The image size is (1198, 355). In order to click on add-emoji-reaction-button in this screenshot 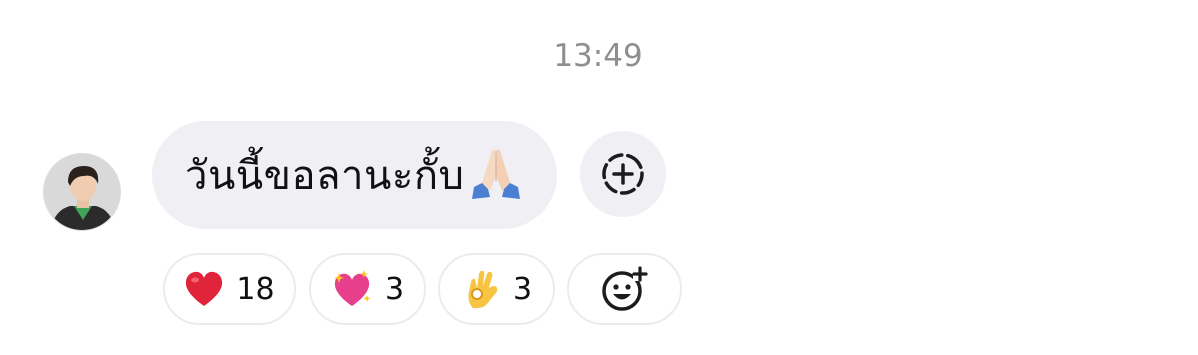, I will do `click(624, 289)`.